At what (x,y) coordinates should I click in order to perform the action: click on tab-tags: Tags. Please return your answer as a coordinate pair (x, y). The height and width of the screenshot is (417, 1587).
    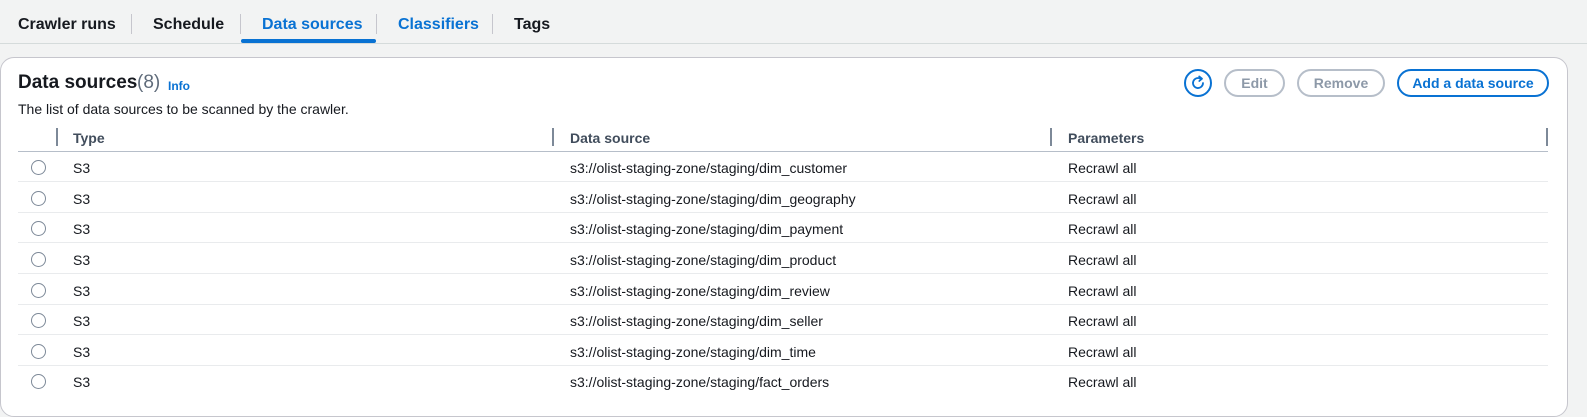
    Looking at the image, I should click on (532, 22).